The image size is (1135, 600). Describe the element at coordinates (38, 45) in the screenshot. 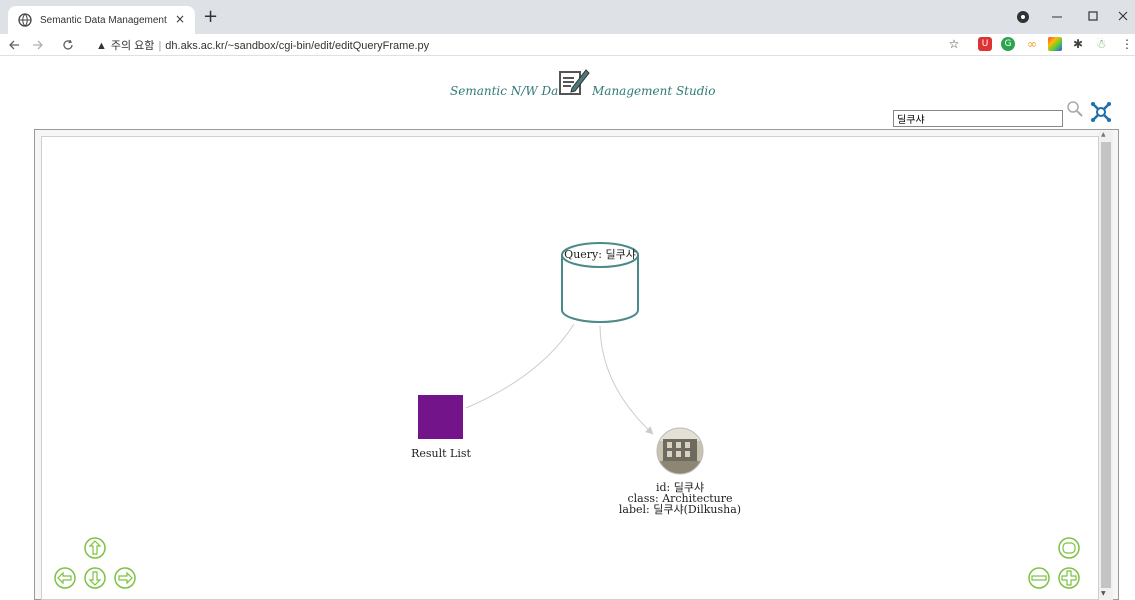

I see `forward-icon` at that location.